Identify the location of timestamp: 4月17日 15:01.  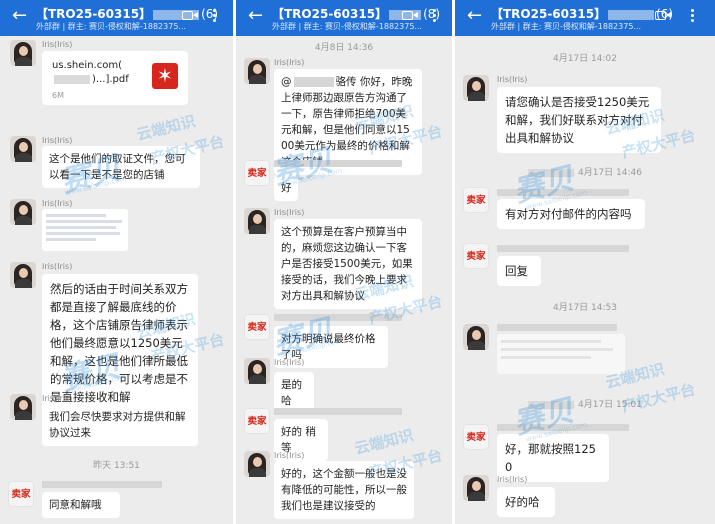
(585, 403).